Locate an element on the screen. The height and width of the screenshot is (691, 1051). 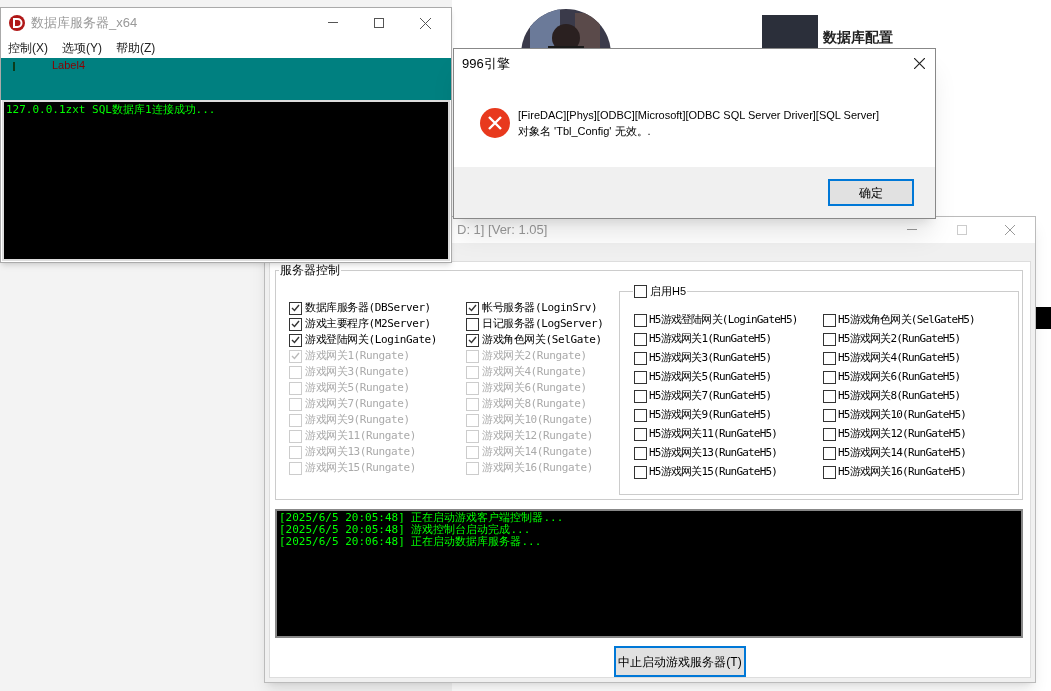
checkbox-label: 日记服务器(LogServer) is located at coordinates (543, 323).